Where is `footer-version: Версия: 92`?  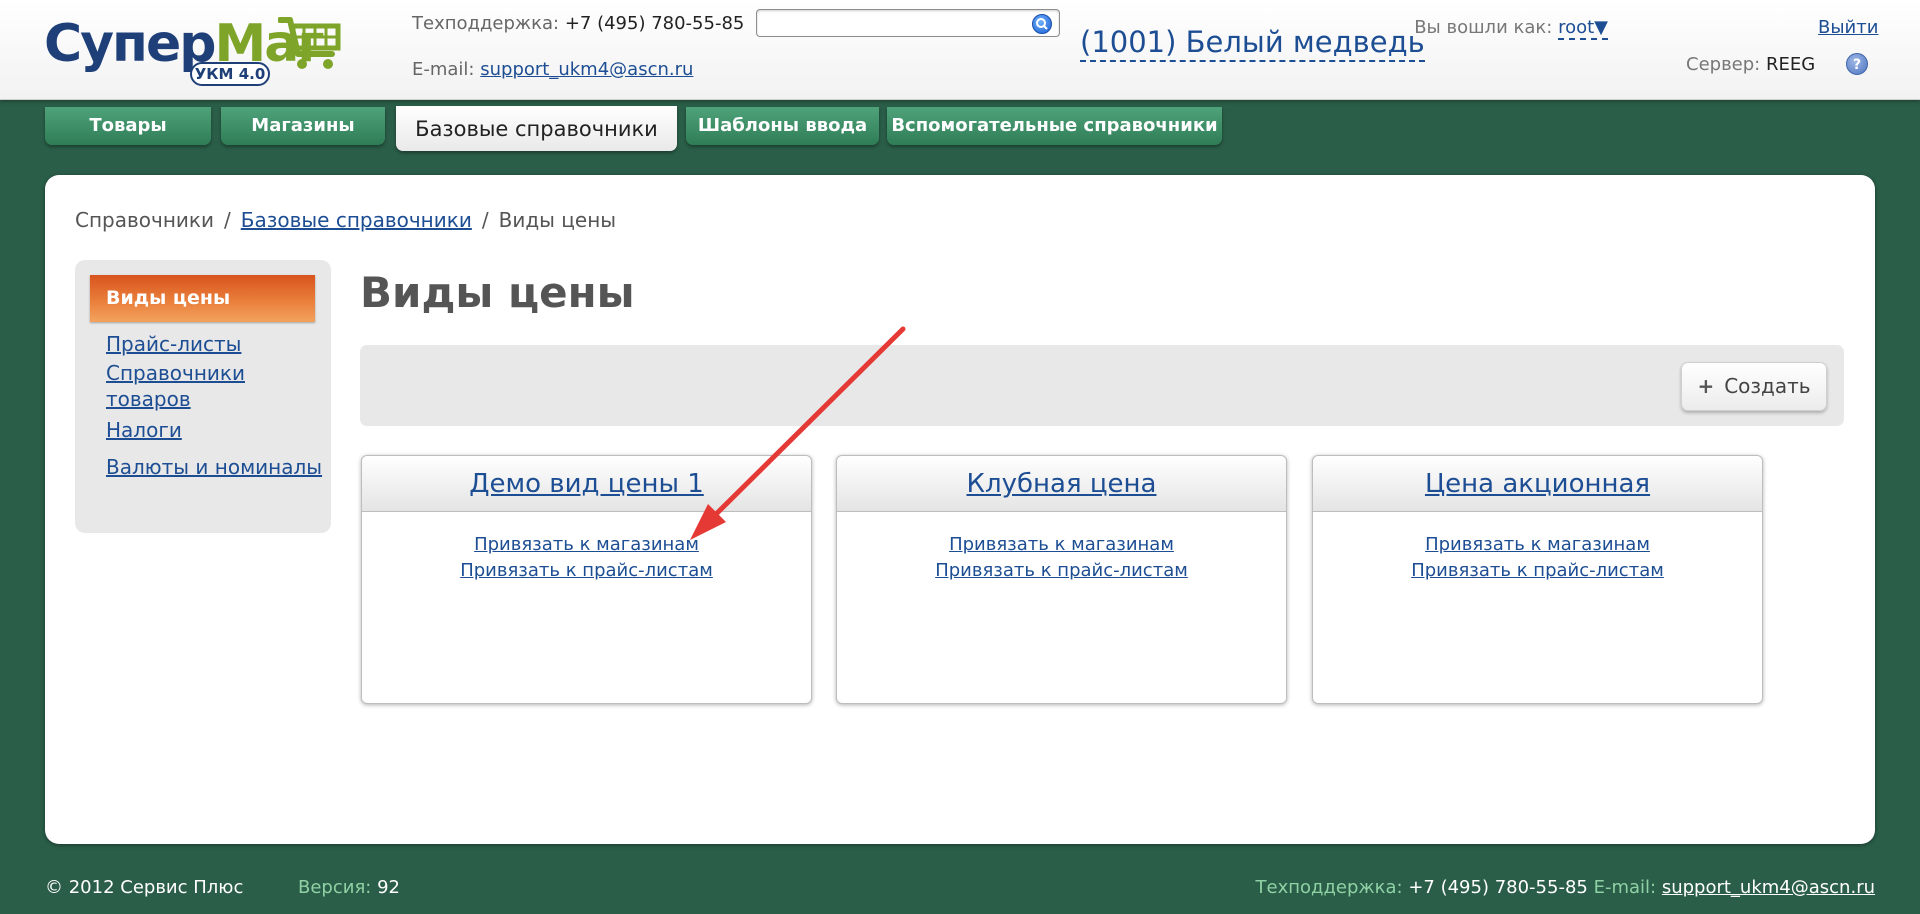 footer-version: Версия: 92 is located at coordinates (349, 887).